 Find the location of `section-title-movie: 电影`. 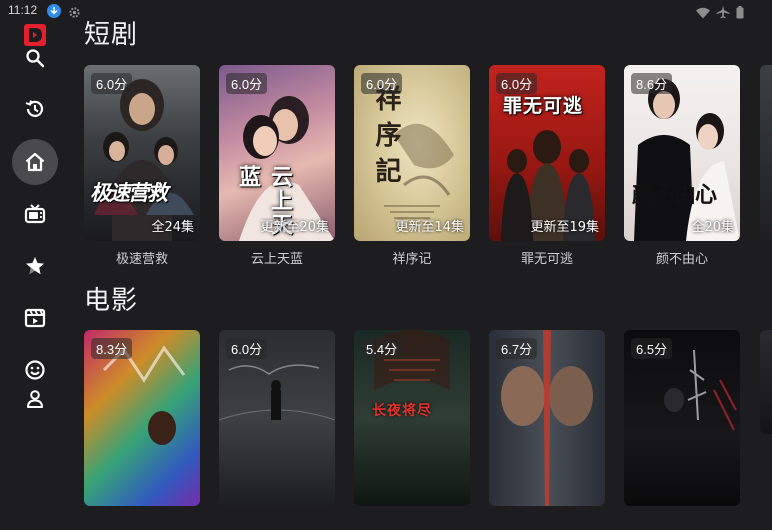

section-title-movie: 电影 is located at coordinates (111, 301).